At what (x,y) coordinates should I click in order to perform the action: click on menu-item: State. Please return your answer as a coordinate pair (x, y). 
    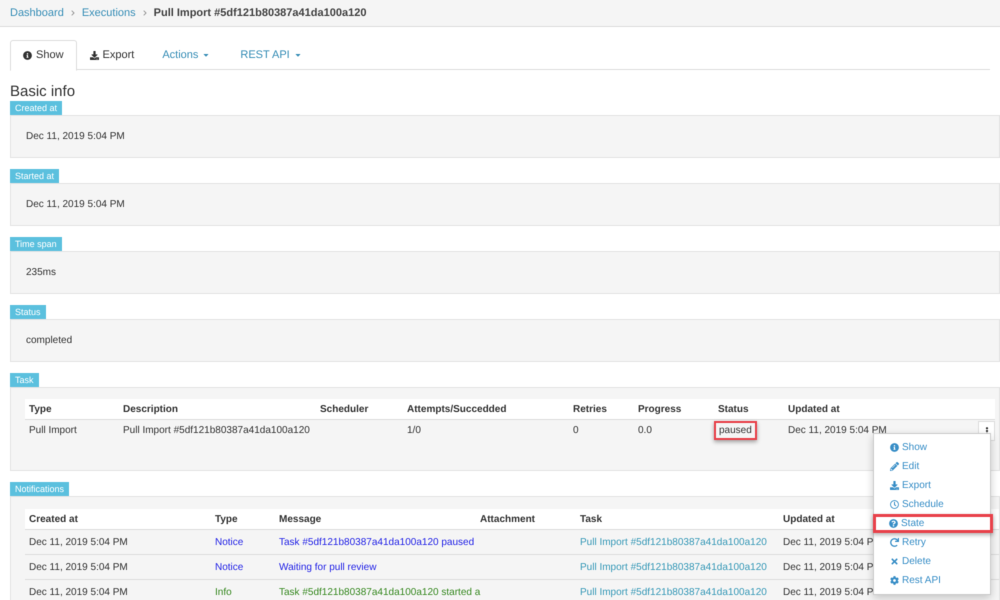
    Looking at the image, I should click on (933, 523).